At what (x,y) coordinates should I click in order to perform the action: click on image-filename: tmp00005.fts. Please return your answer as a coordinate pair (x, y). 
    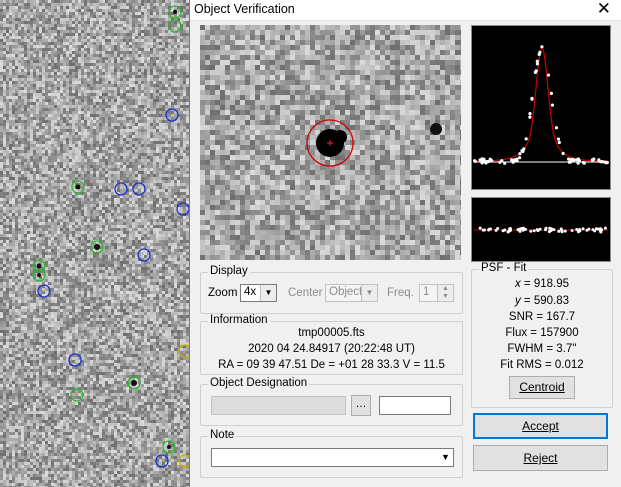
    Looking at the image, I should click on (331, 333).